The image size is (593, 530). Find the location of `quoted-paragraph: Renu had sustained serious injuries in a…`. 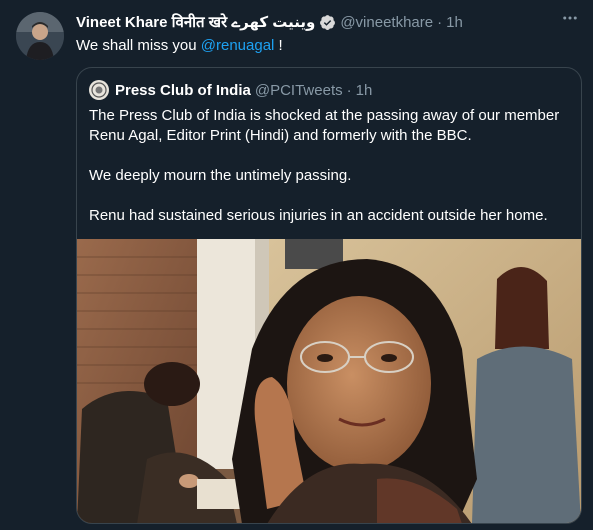

quoted-paragraph: Renu had sustained serious injuries in a… is located at coordinates (318, 215).